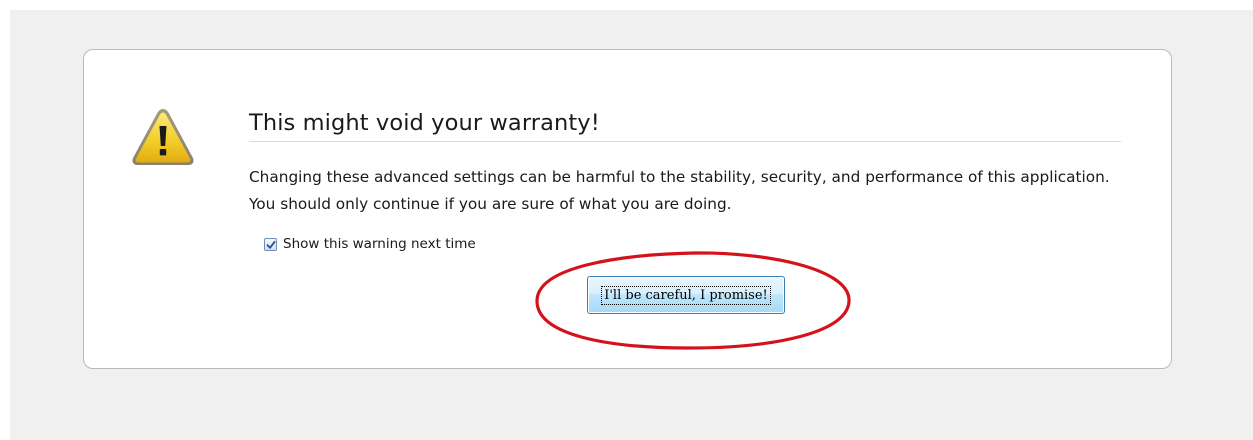  Describe the element at coordinates (685, 141) in the screenshot. I see `title-divider` at that location.